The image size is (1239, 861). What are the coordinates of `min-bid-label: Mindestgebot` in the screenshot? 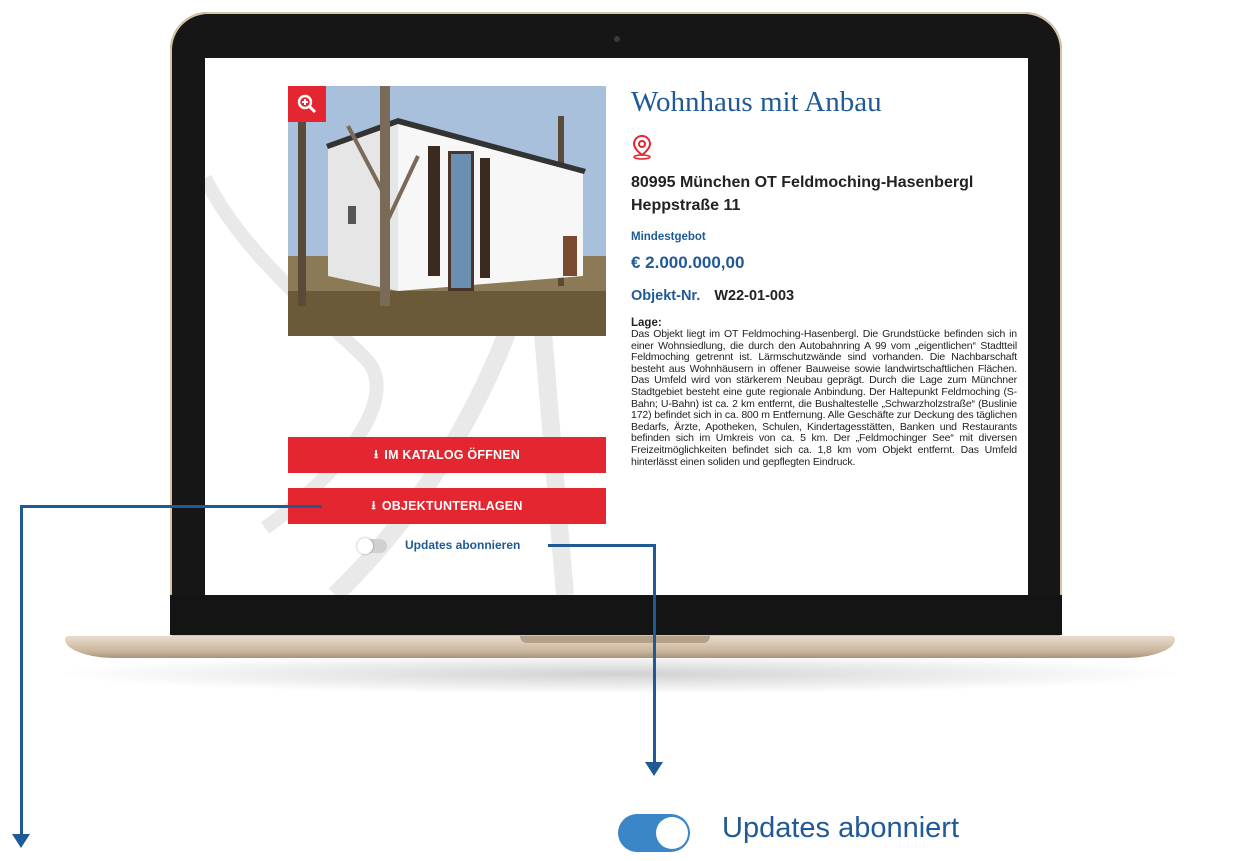 It's located at (668, 237).